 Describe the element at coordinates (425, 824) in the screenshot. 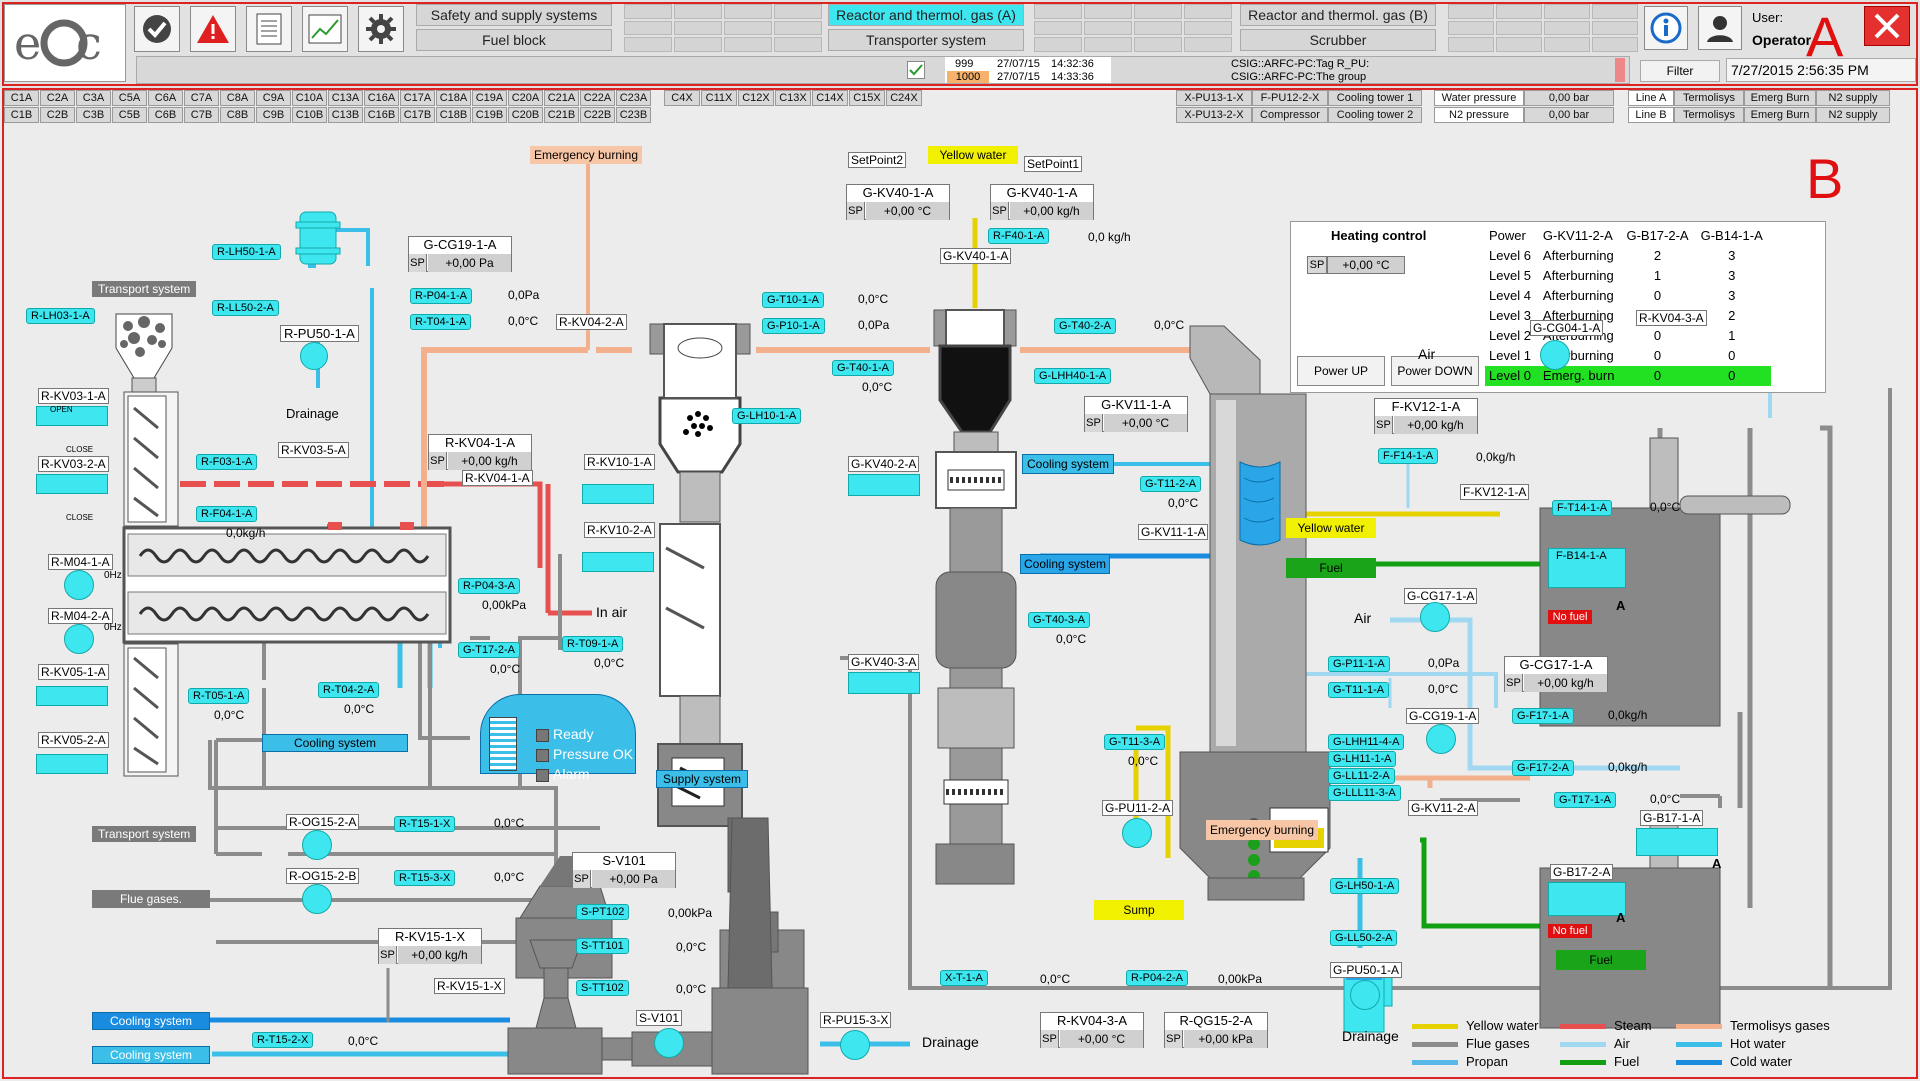

I see `tag-r-t15-1: R-T15-1-X` at that location.